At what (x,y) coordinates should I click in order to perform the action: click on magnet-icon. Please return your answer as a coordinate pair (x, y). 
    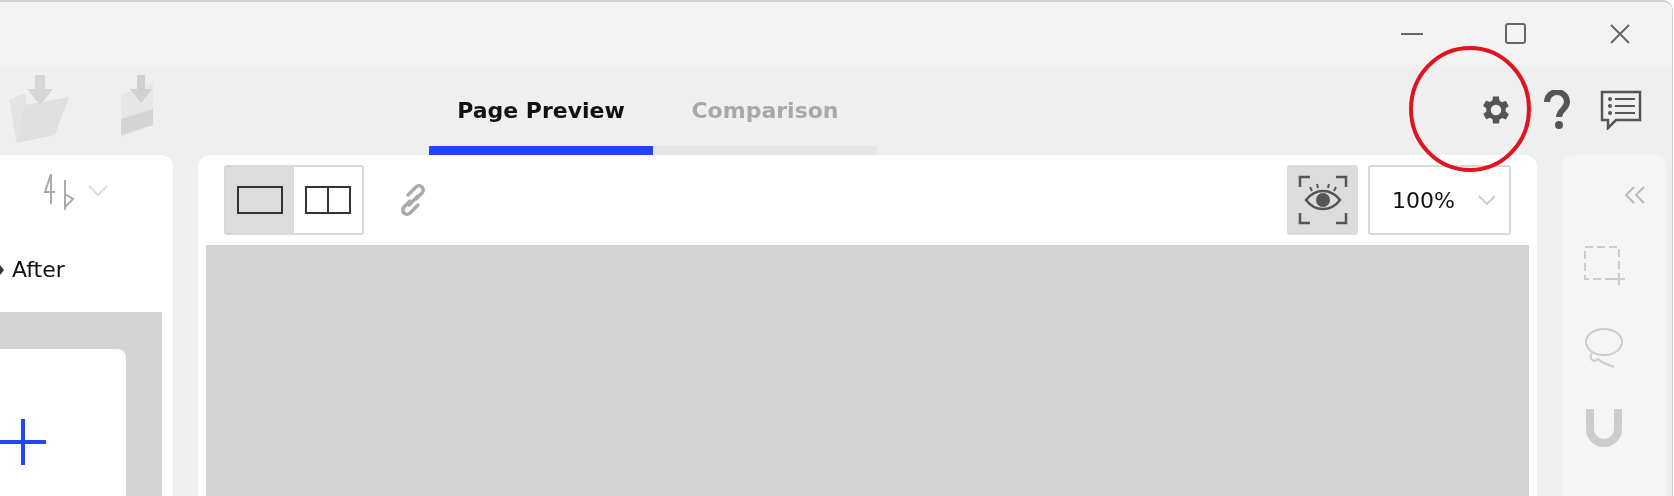
    Looking at the image, I should click on (1604, 428).